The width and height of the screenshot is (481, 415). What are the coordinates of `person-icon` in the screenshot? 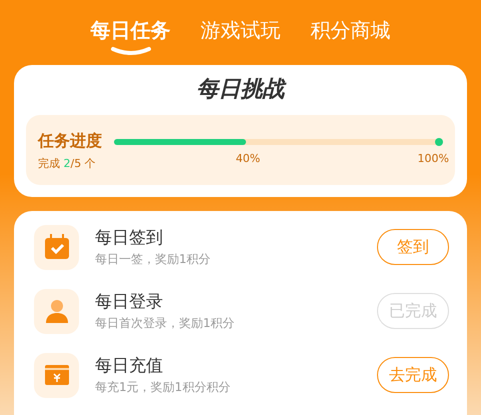 It's located at (57, 311).